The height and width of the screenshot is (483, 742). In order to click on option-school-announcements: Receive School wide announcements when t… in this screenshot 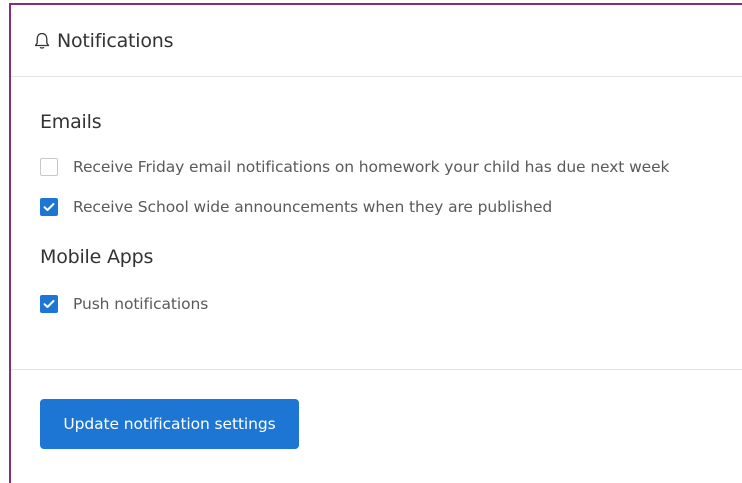, I will do `click(391, 207)`.